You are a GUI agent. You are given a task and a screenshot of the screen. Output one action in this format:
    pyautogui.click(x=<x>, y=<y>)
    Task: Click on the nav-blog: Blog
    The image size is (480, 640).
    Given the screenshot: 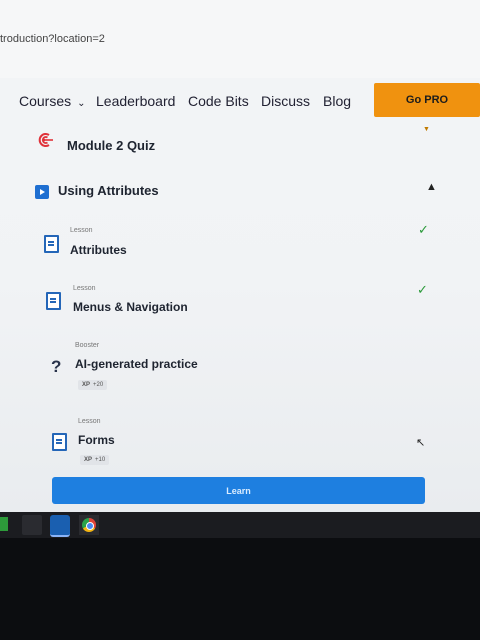 What is the action you would take?
    pyautogui.click(x=337, y=101)
    